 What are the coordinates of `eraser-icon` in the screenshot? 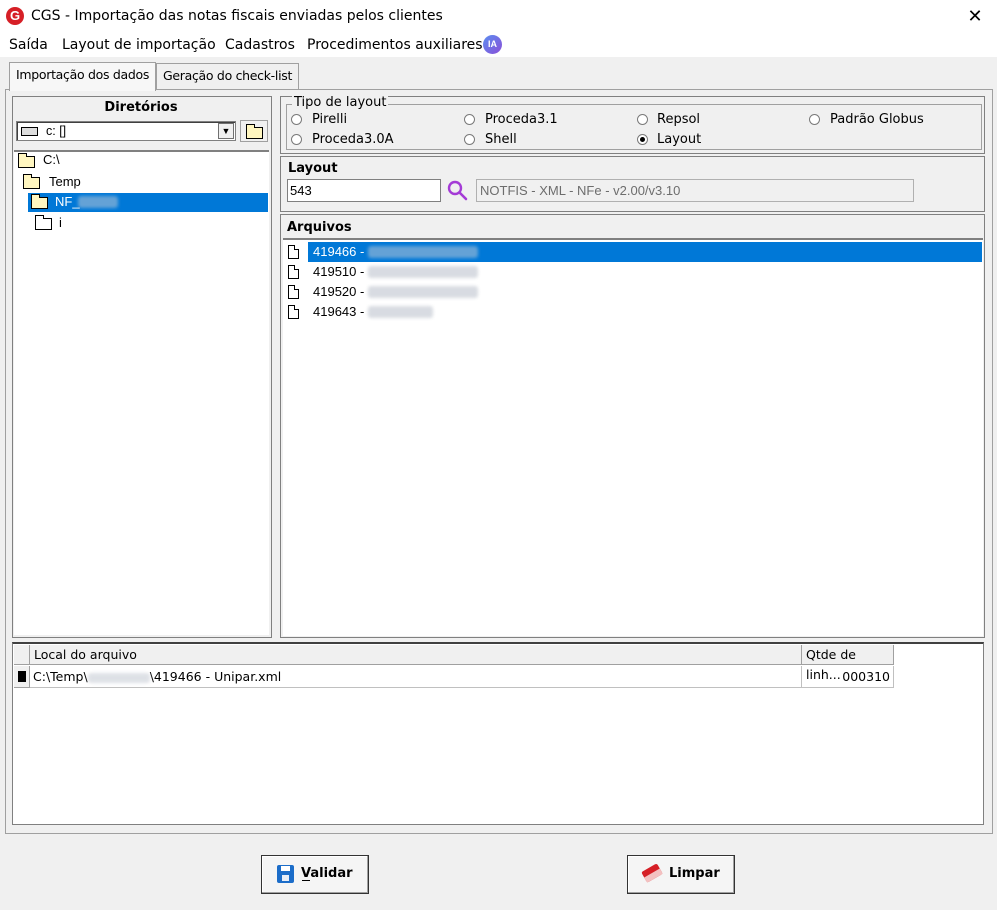 It's located at (652, 873).